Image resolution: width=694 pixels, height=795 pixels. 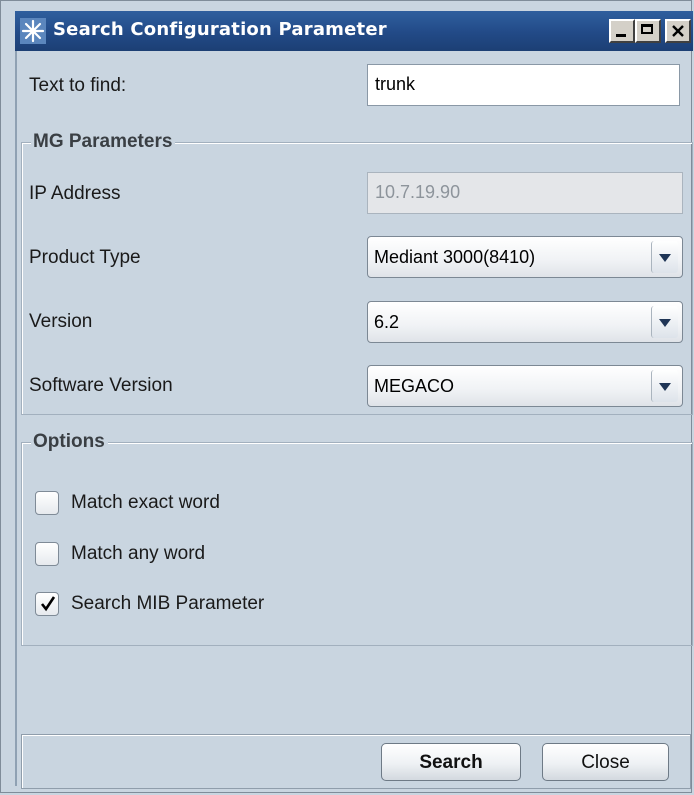 I want to click on software-version-value: MEGACO, so click(x=414, y=386).